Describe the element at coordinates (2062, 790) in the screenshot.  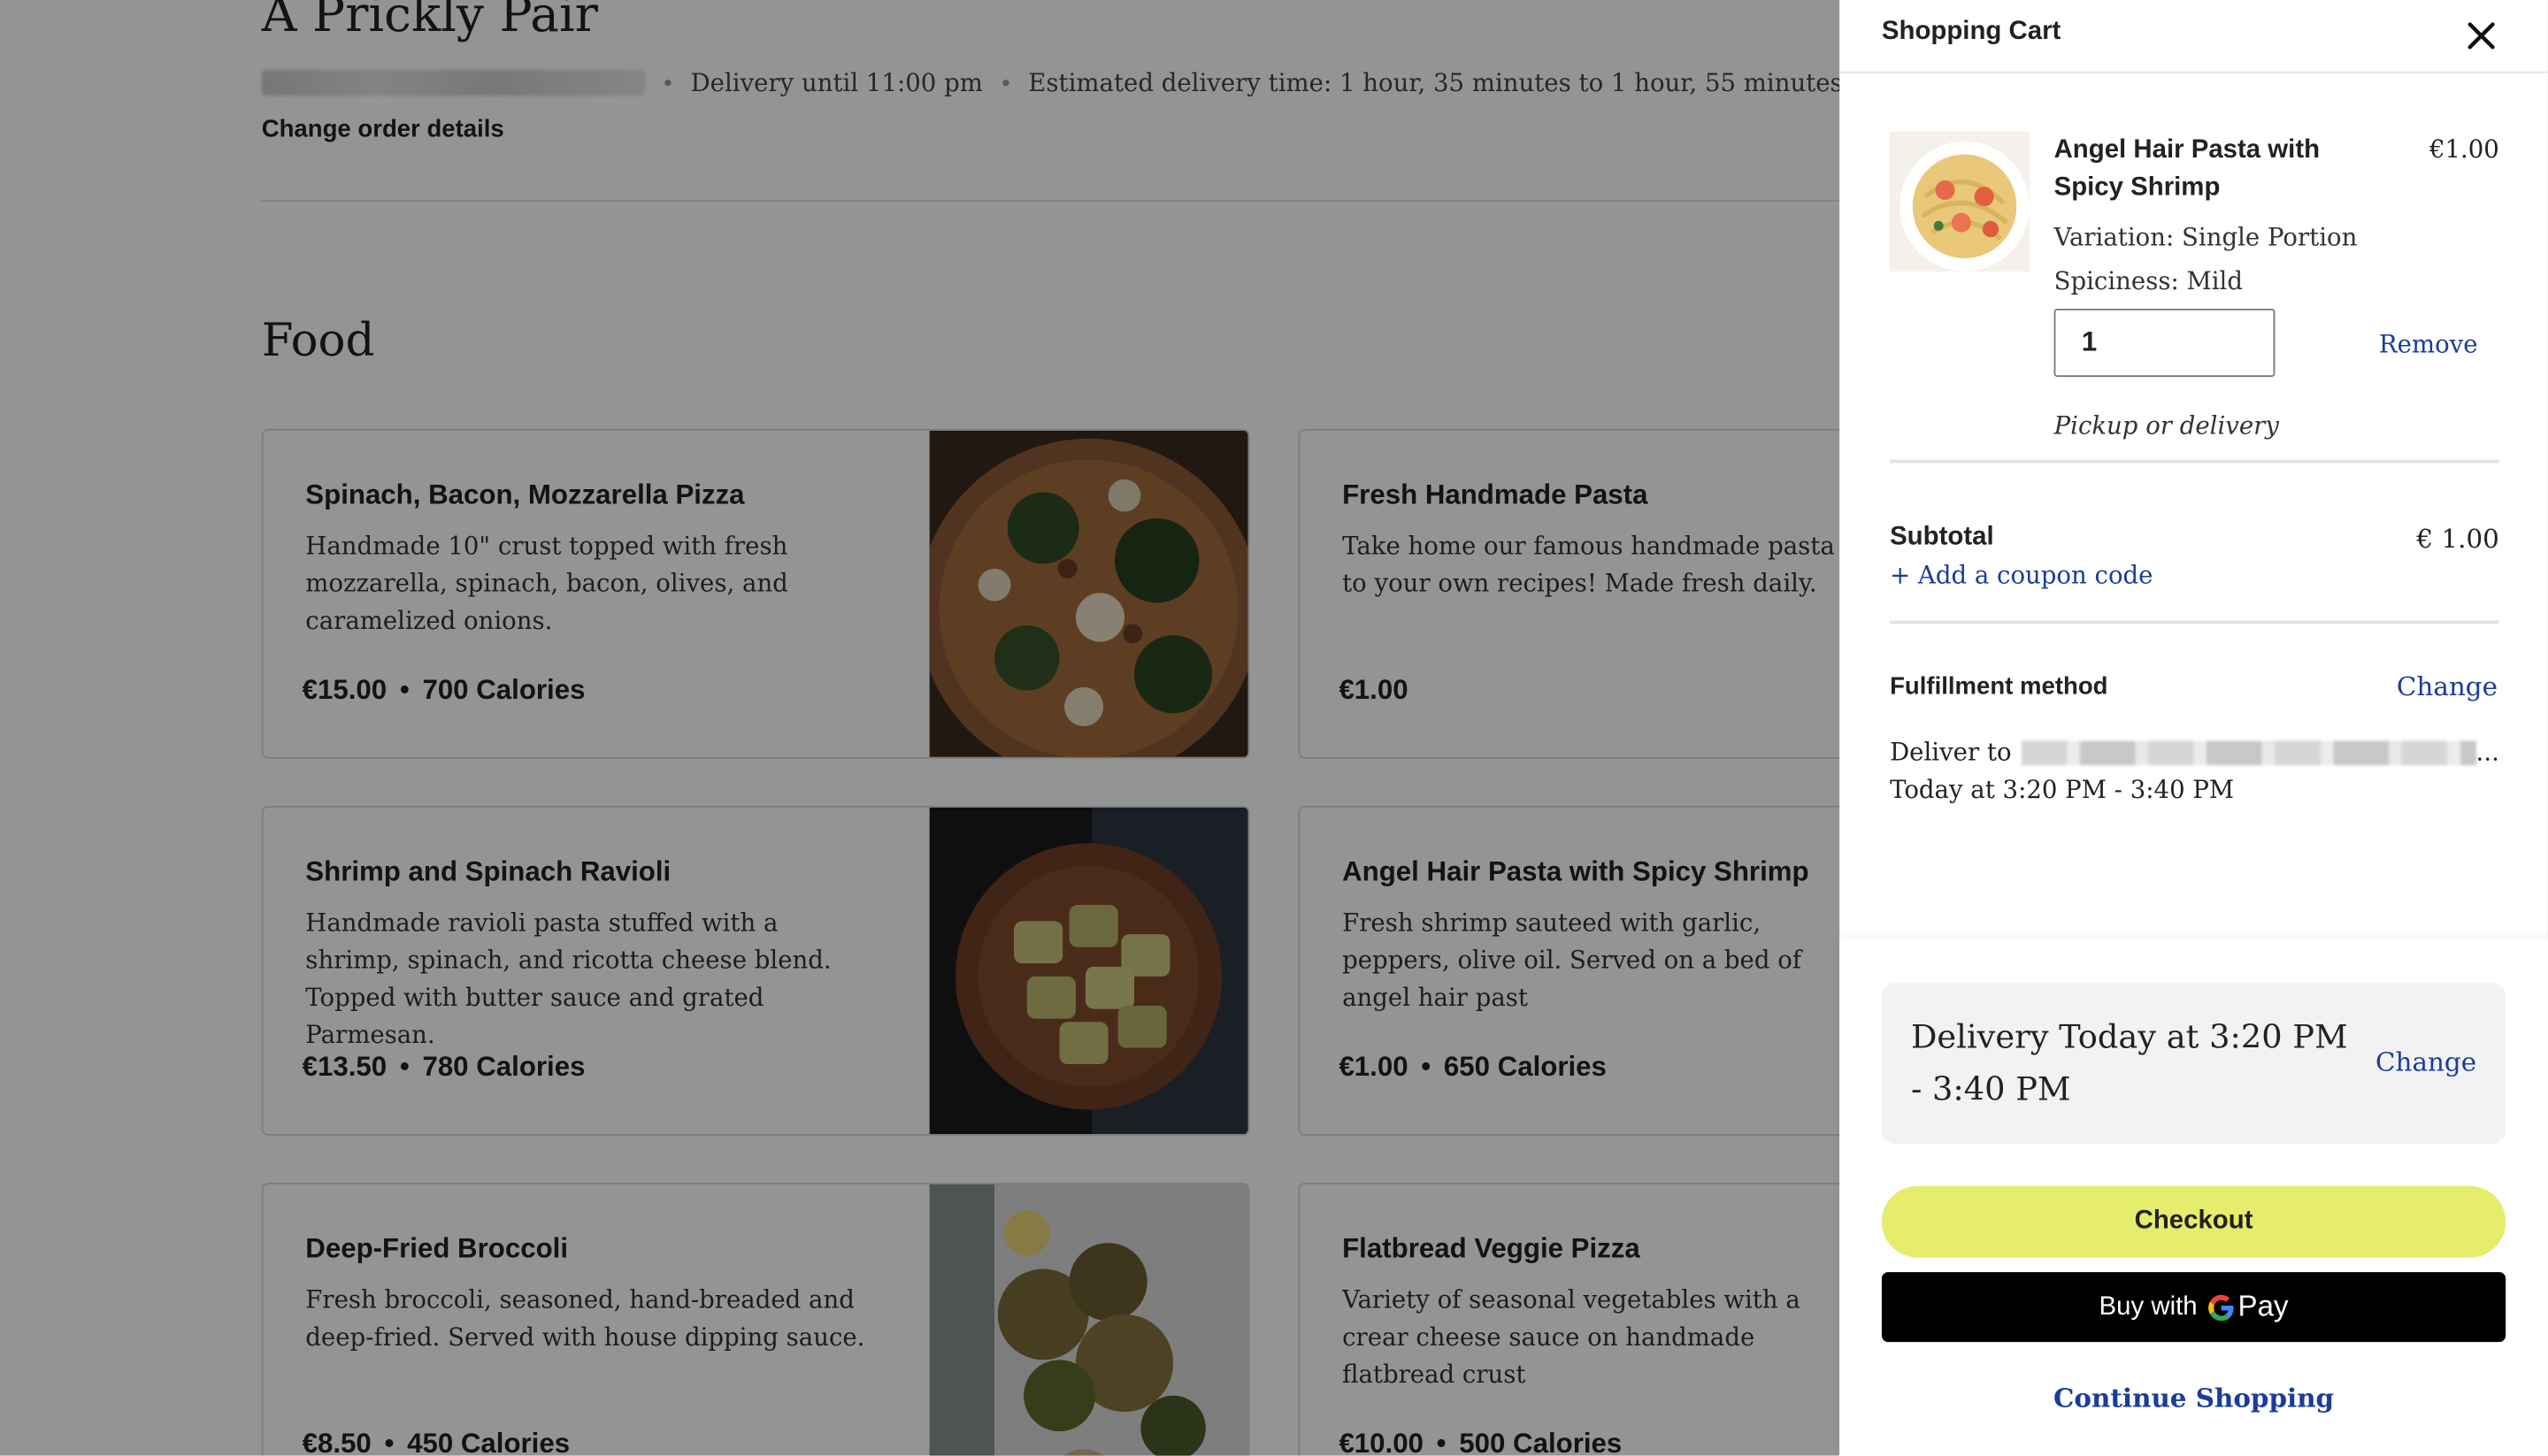
I see `delivery-time: Today at 3:20 PM - 3:40 PM` at that location.